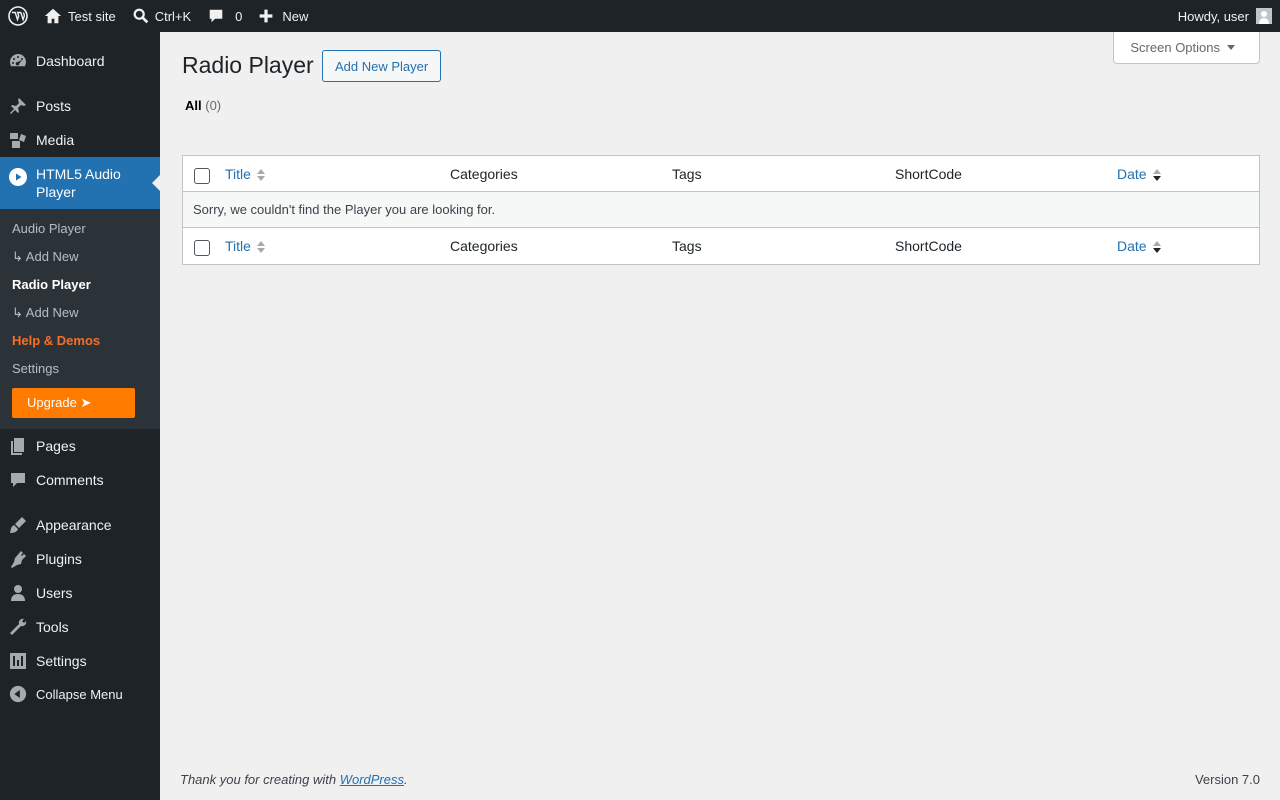 This screenshot has width=1280, height=800. What do you see at coordinates (721, 174) in the screenshot?
I see `table-header-row: Title Categories Tags ShortCode Date` at bounding box center [721, 174].